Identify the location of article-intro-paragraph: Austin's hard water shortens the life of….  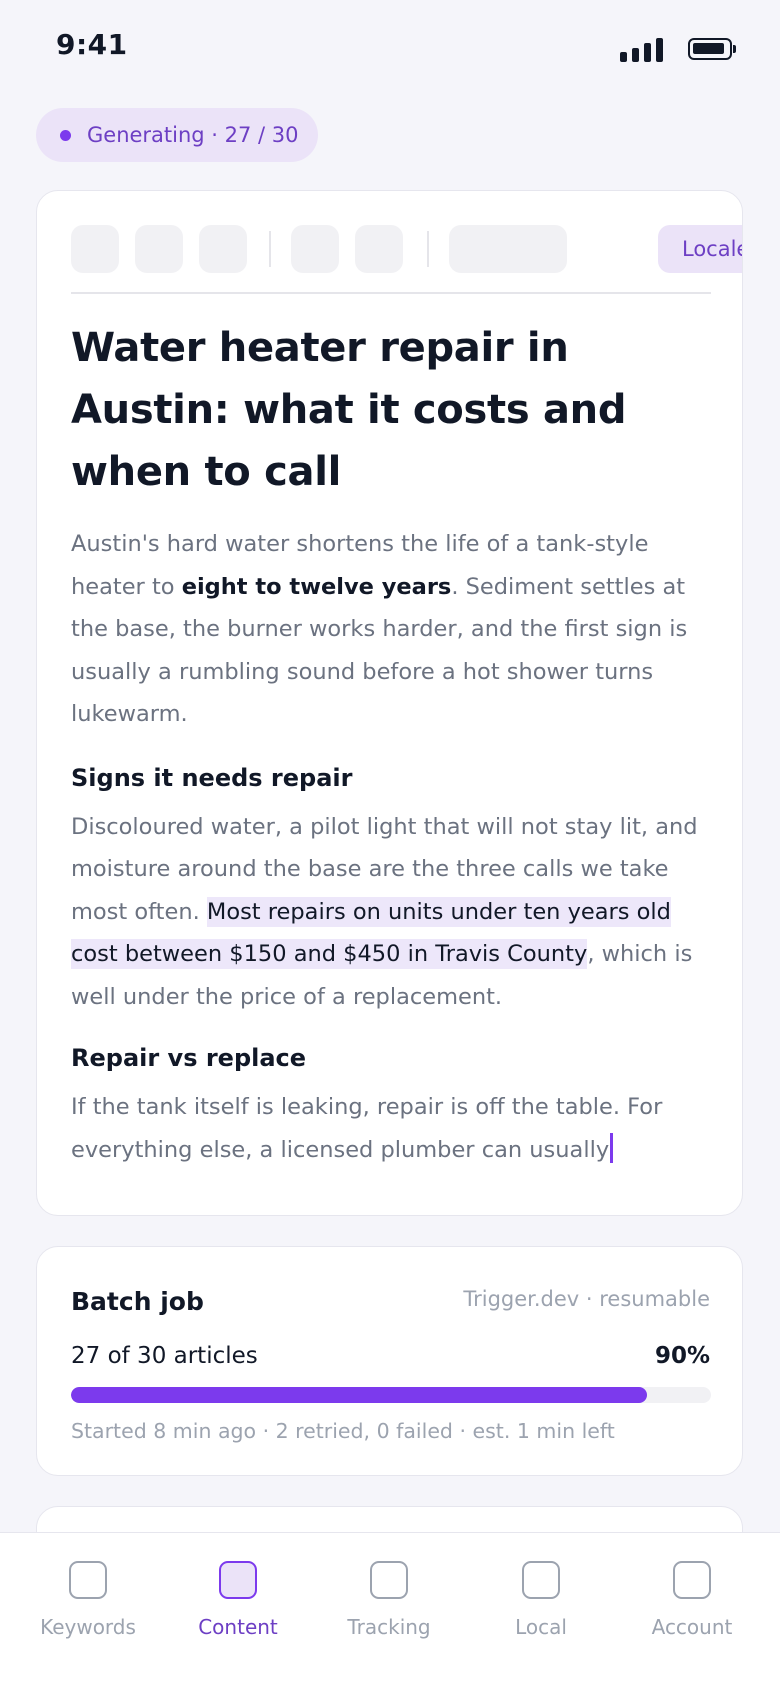
(396, 629).